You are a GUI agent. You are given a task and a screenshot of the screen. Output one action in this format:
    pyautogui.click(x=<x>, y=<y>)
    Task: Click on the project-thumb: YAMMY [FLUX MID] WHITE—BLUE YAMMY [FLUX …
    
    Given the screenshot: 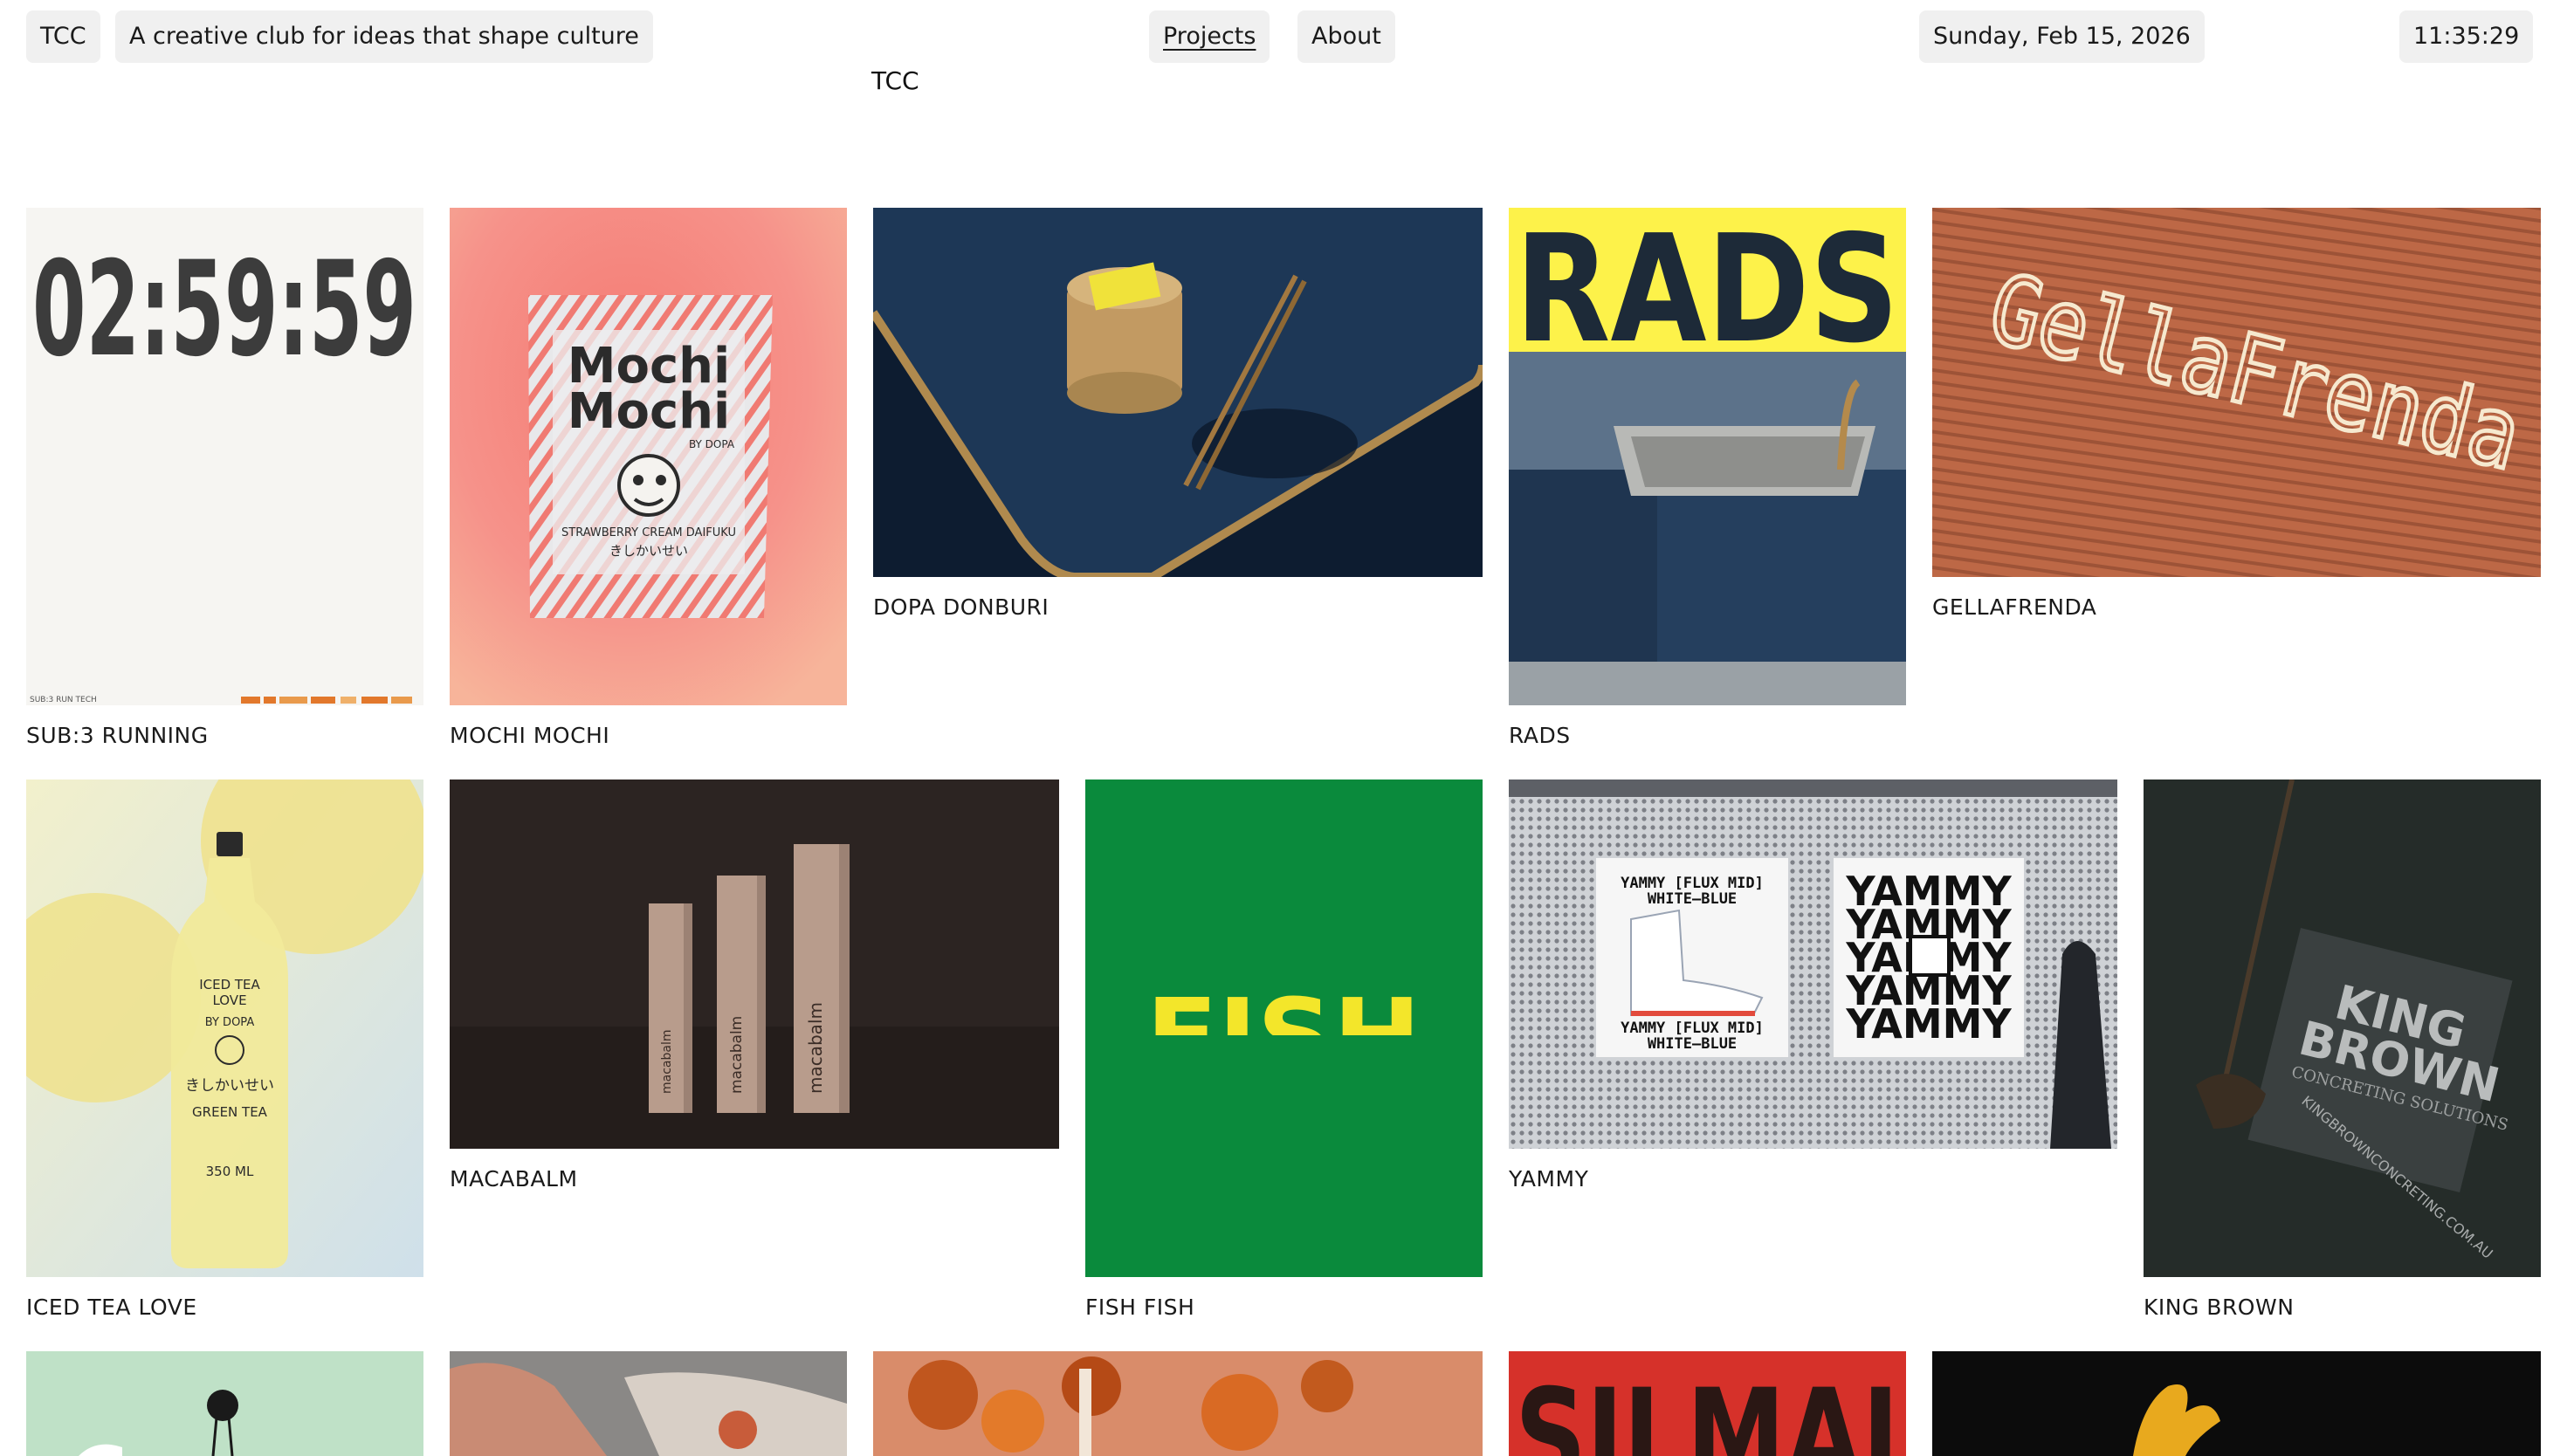 What is the action you would take?
    pyautogui.click(x=1813, y=964)
    